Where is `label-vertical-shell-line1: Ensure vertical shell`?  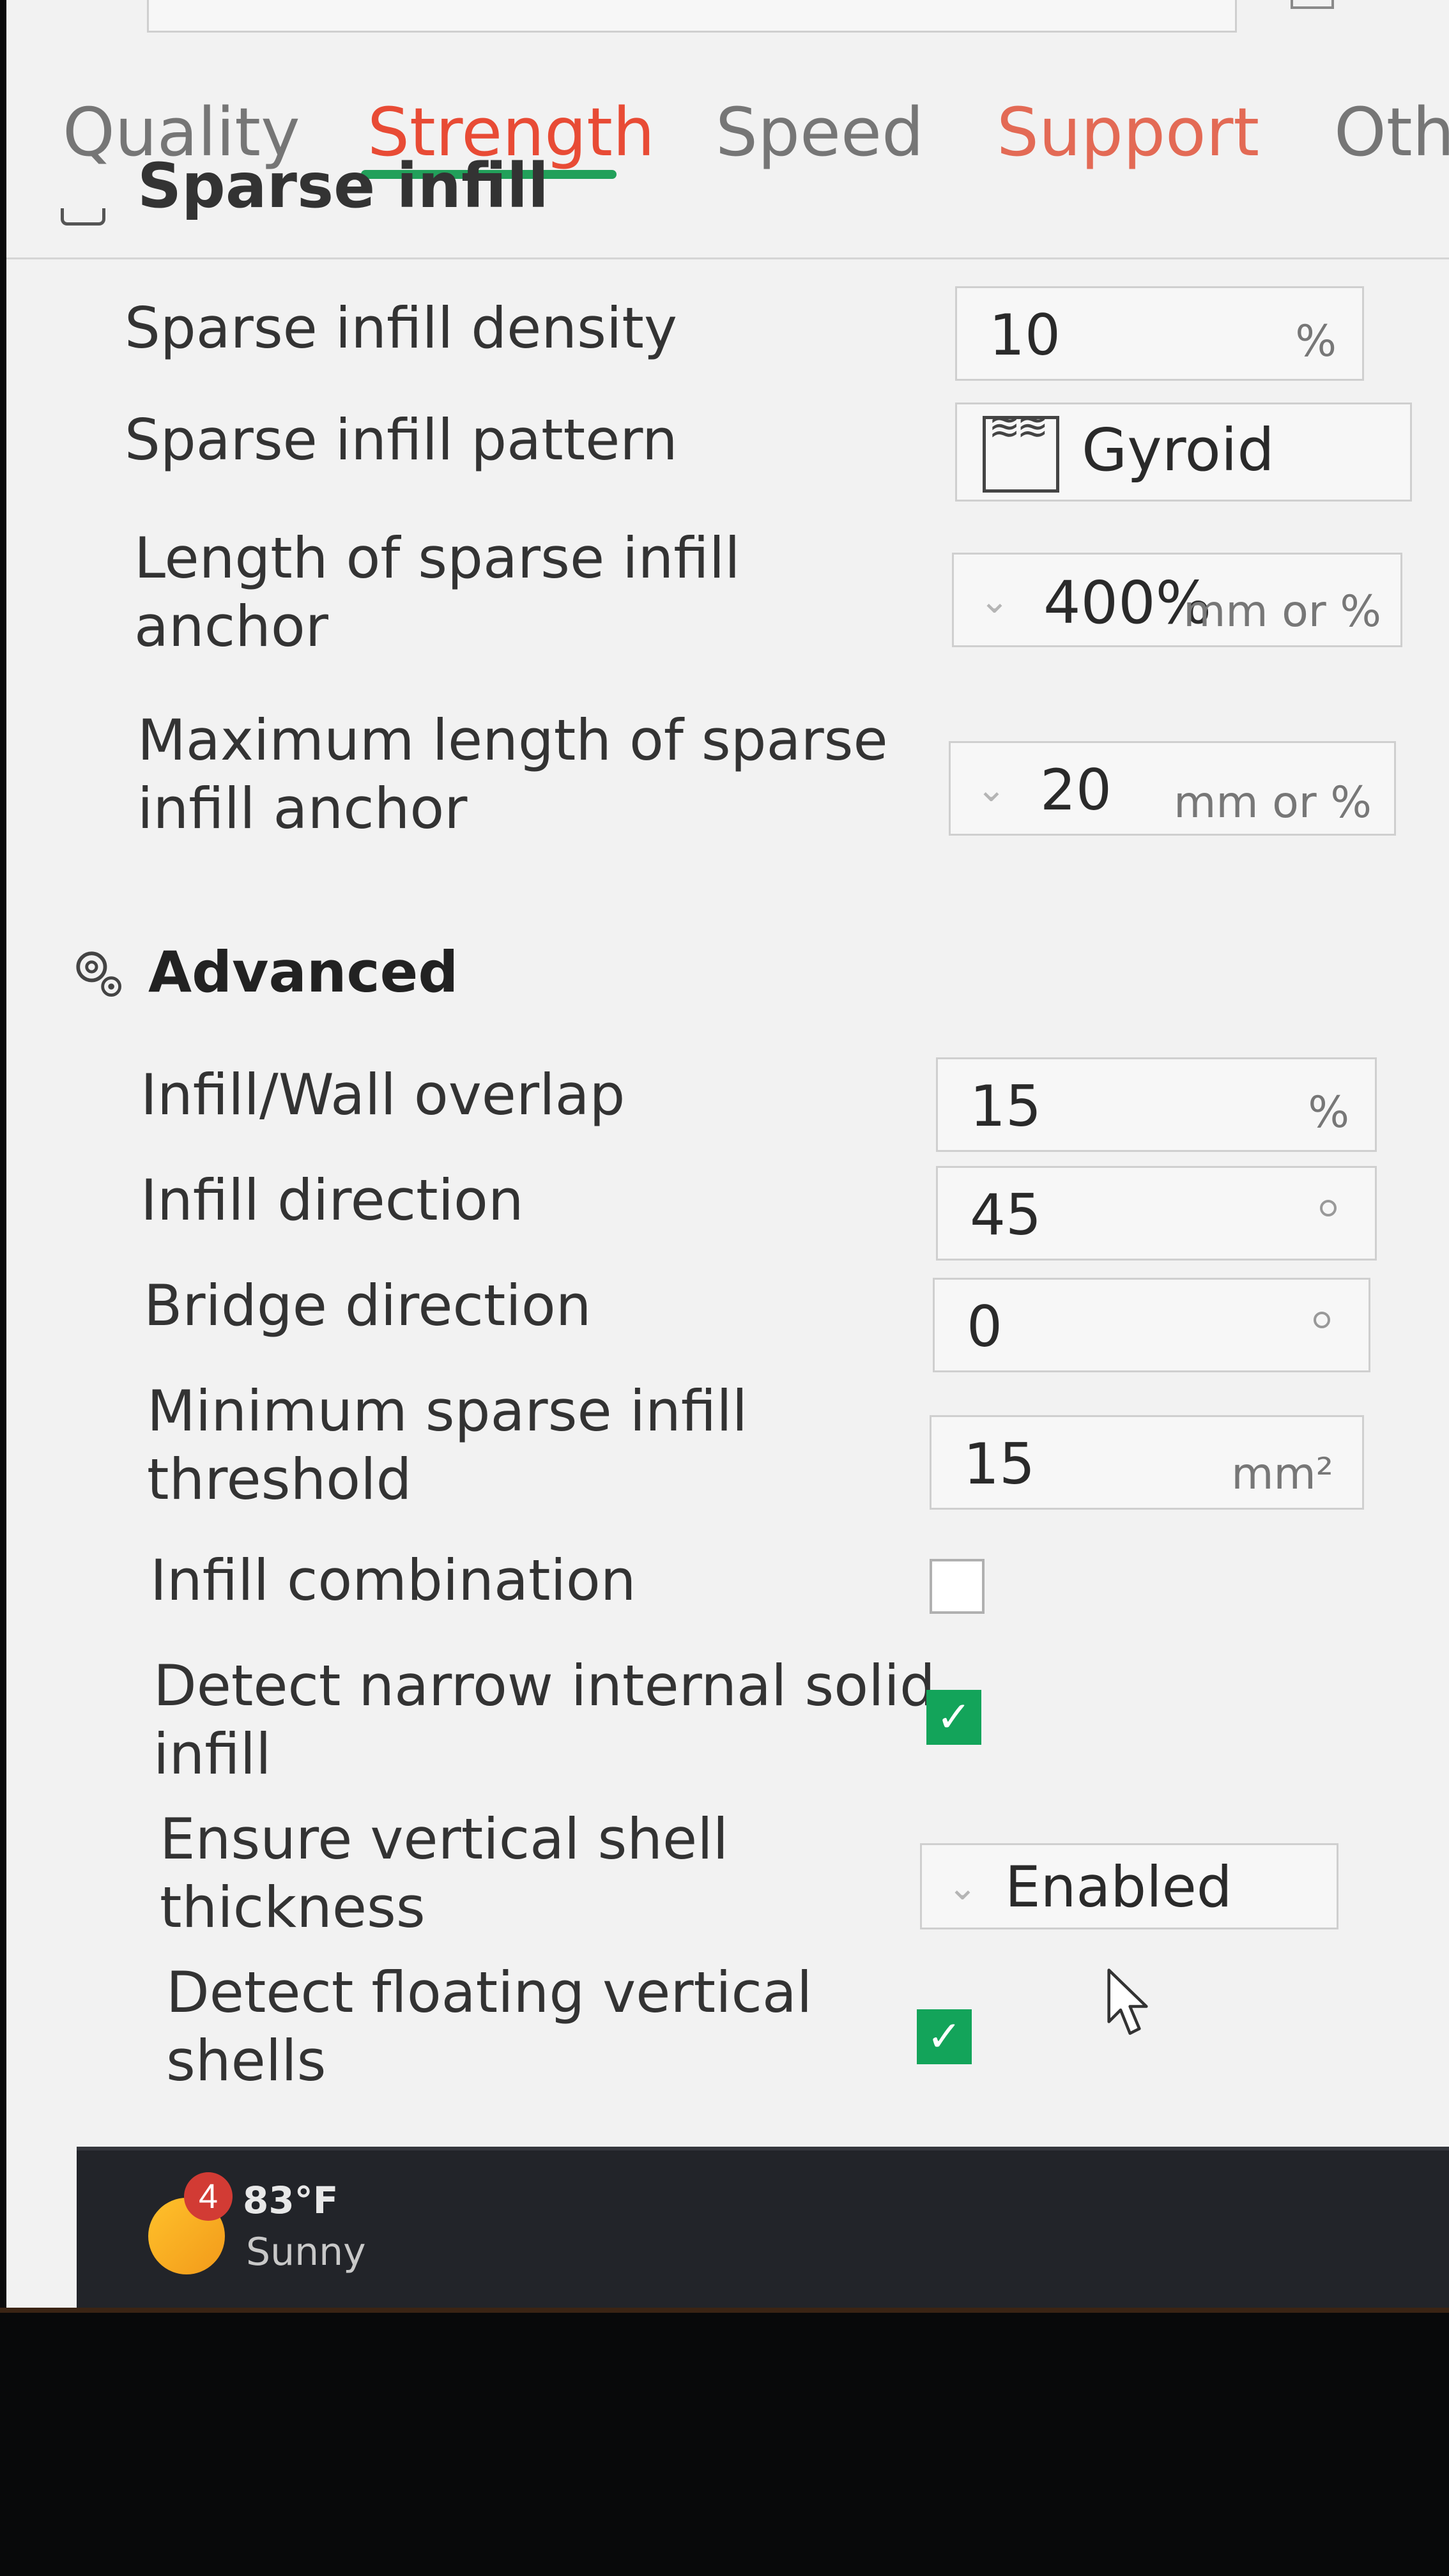
label-vertical-shell-line1: Ensure vertical shell is located at coordinates (444, 1839).